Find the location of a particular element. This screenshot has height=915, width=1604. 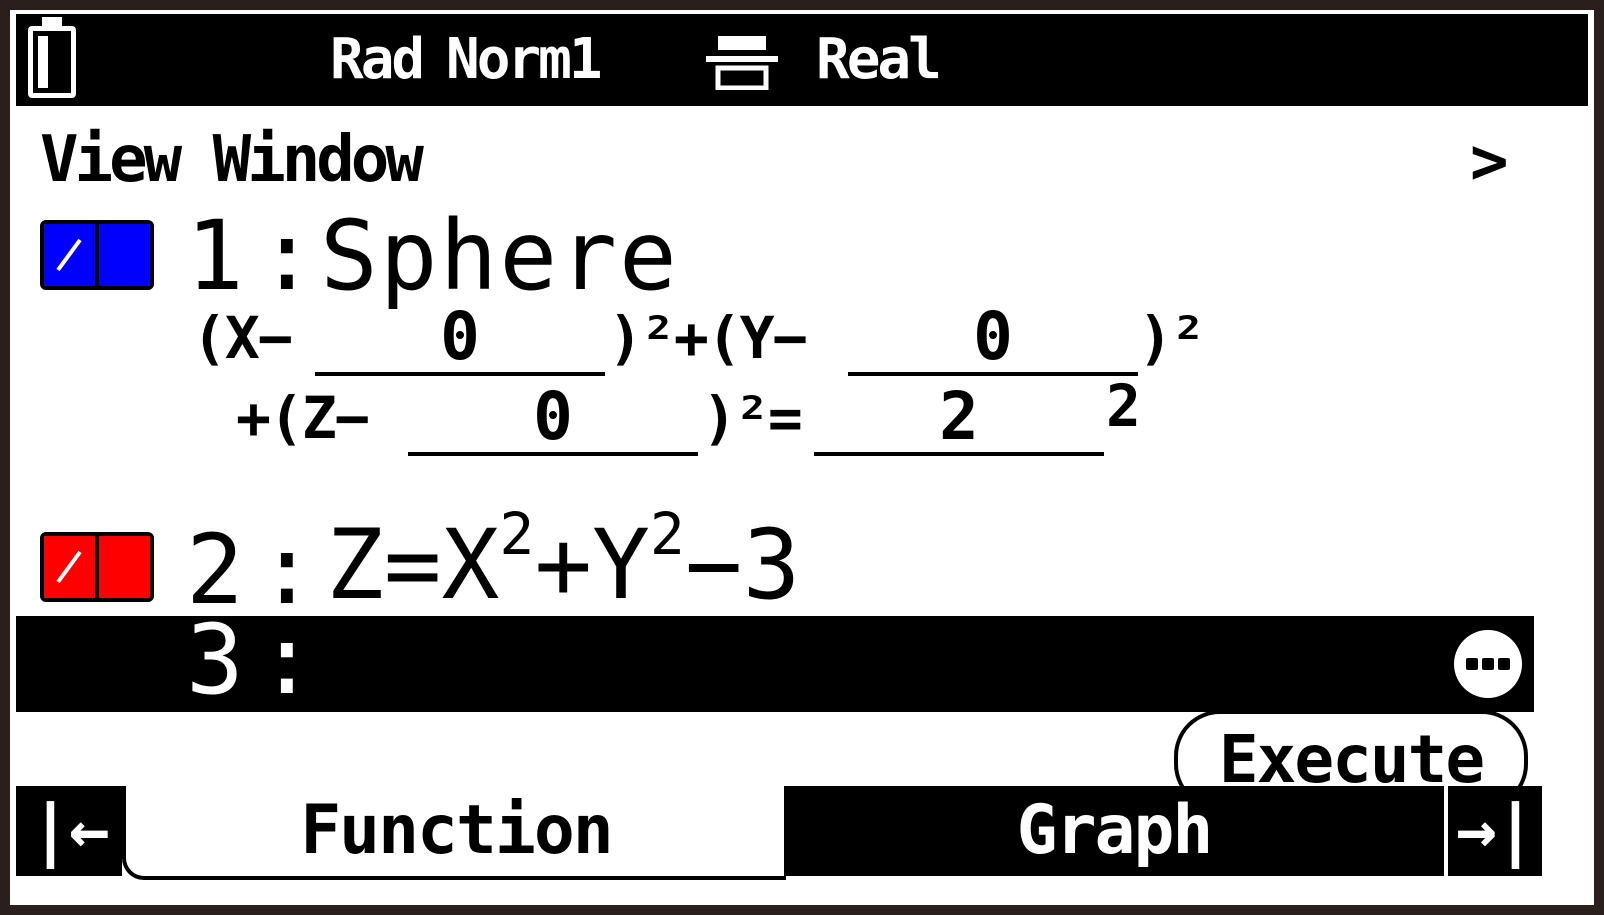

eq-radius-sup: 2 is located at coordinates (1123, 406).